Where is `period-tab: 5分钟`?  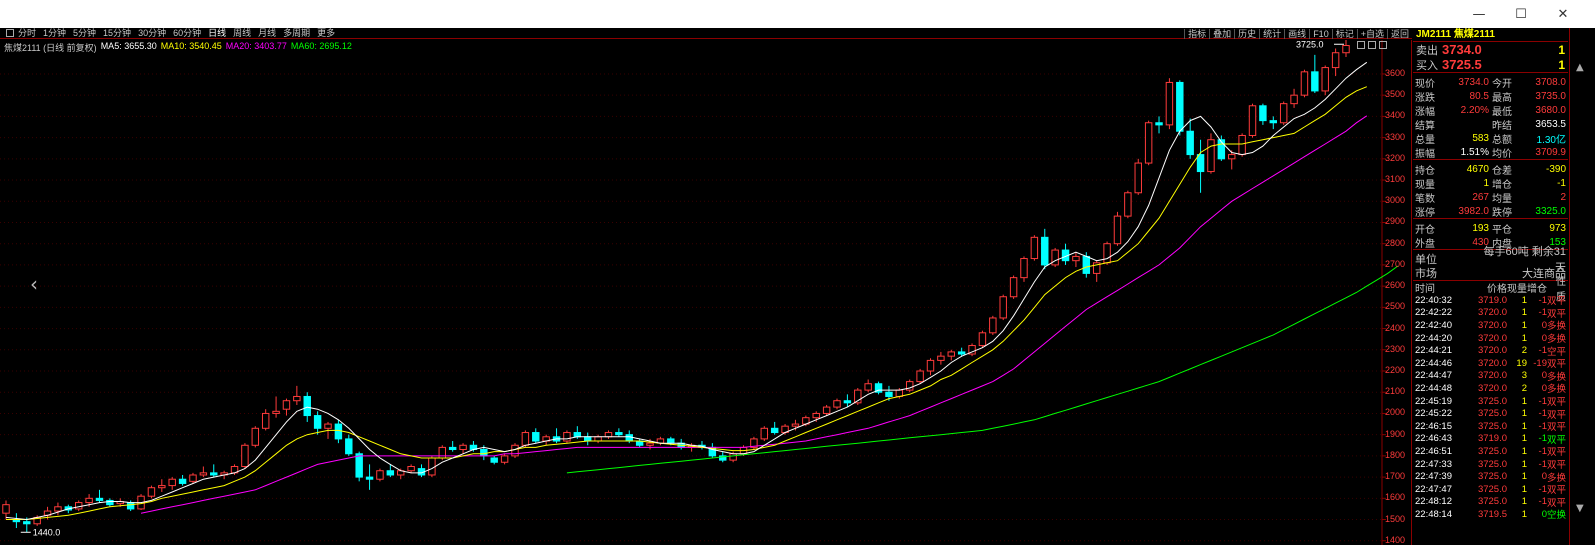 period-tab: 5分钟 is located at coordinates (84, 33).